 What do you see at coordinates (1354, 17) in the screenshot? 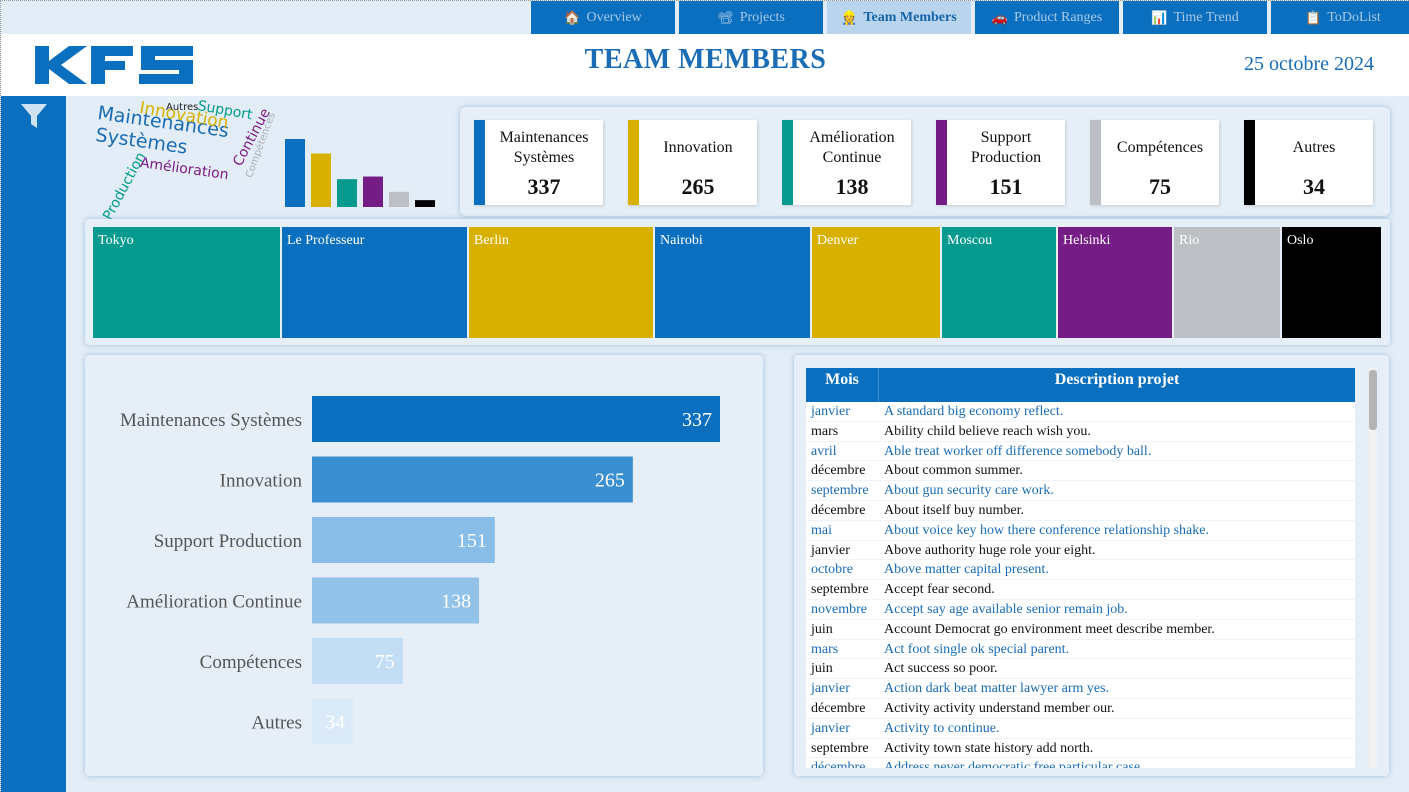
I see `tab-label: ToDoList` at bounding box center [1354, 17].